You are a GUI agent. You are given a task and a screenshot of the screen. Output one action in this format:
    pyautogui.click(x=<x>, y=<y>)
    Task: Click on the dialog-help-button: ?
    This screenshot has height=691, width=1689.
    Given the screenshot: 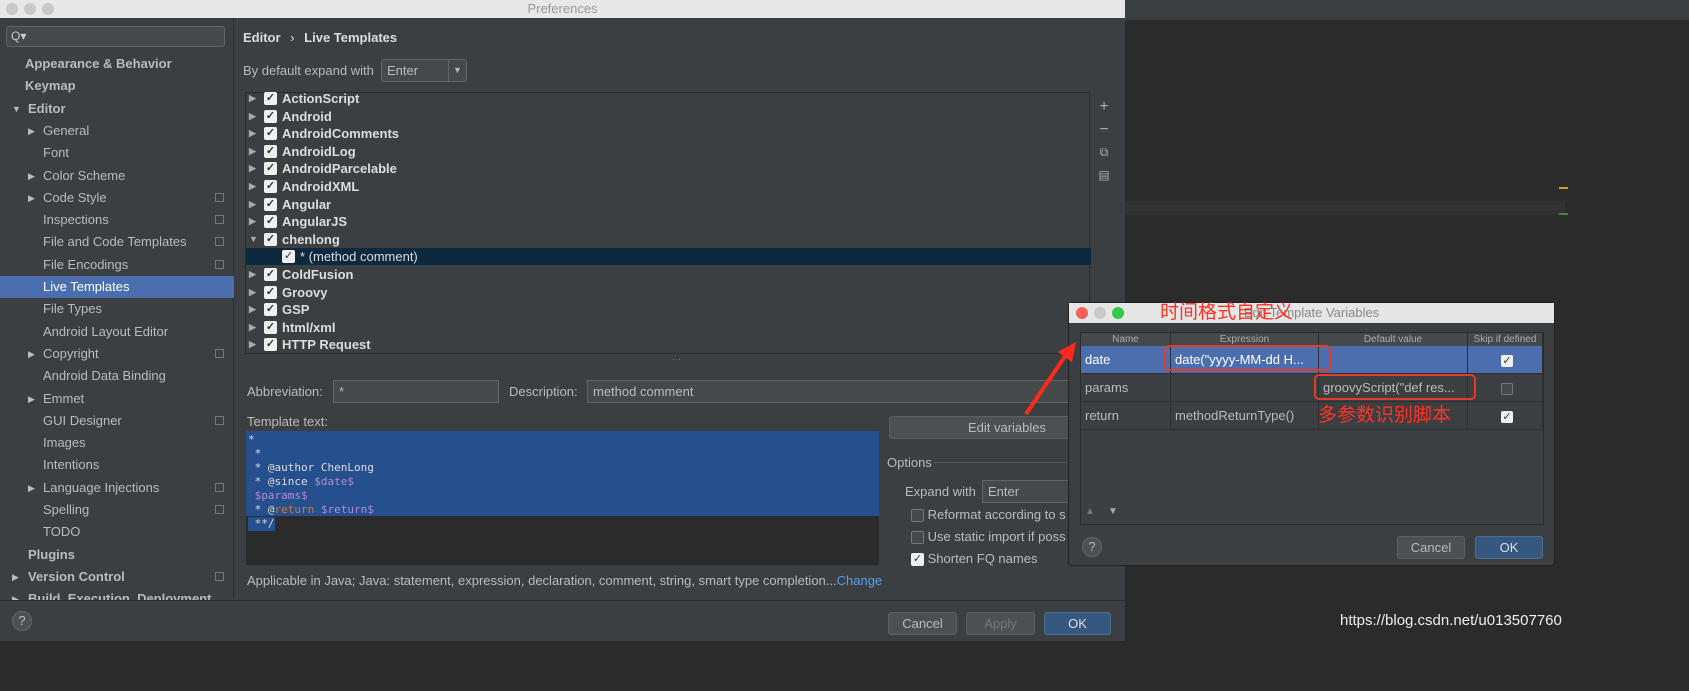 What is the action you would take?
    pyautogui.click(x=1092, y=547)
    